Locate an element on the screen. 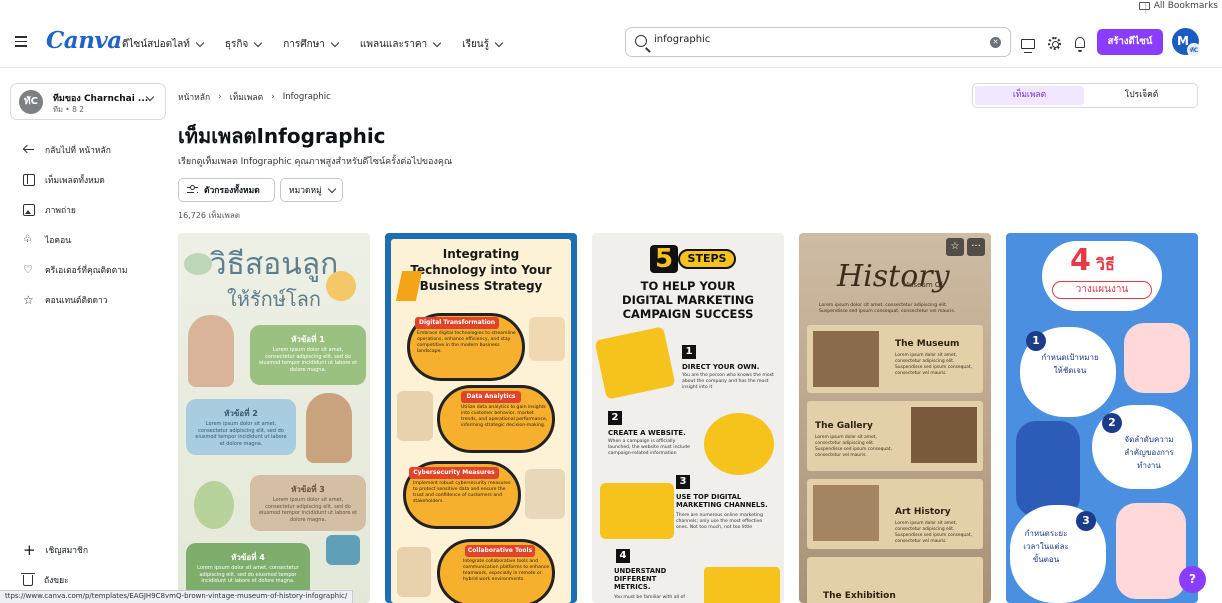 Image resolution: width=1222 pixels, height=603 pixels. breadcrumb-home: หน้าหลัก is located at coordinates (194, 97).